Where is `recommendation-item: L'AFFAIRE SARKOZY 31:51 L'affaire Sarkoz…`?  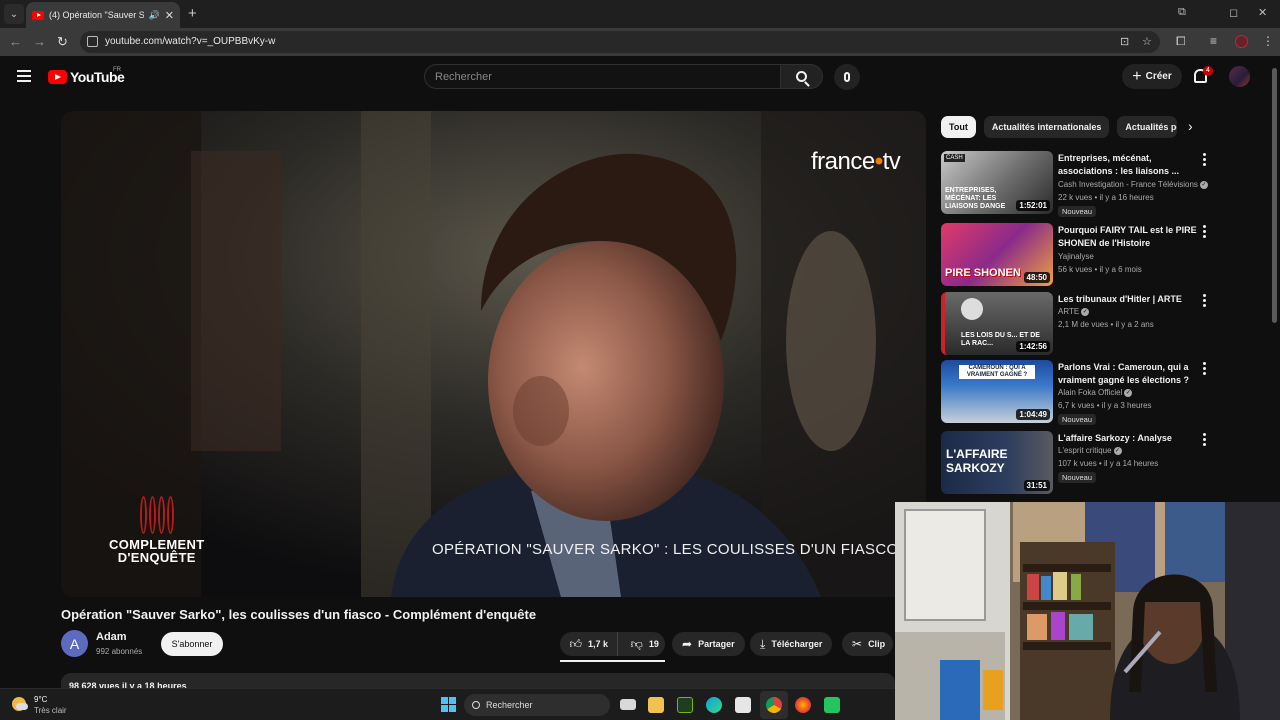
recommendation-item: L'AFFAIRE SARKOZY 31:51 L'affaire Sarkoz… is located at coordinates (1081, 463).